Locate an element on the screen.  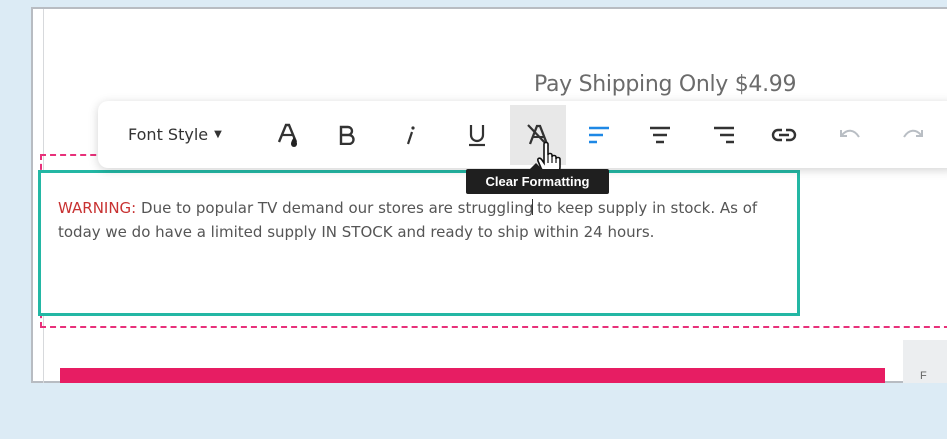
link-button is located at coordinates (784, 134).